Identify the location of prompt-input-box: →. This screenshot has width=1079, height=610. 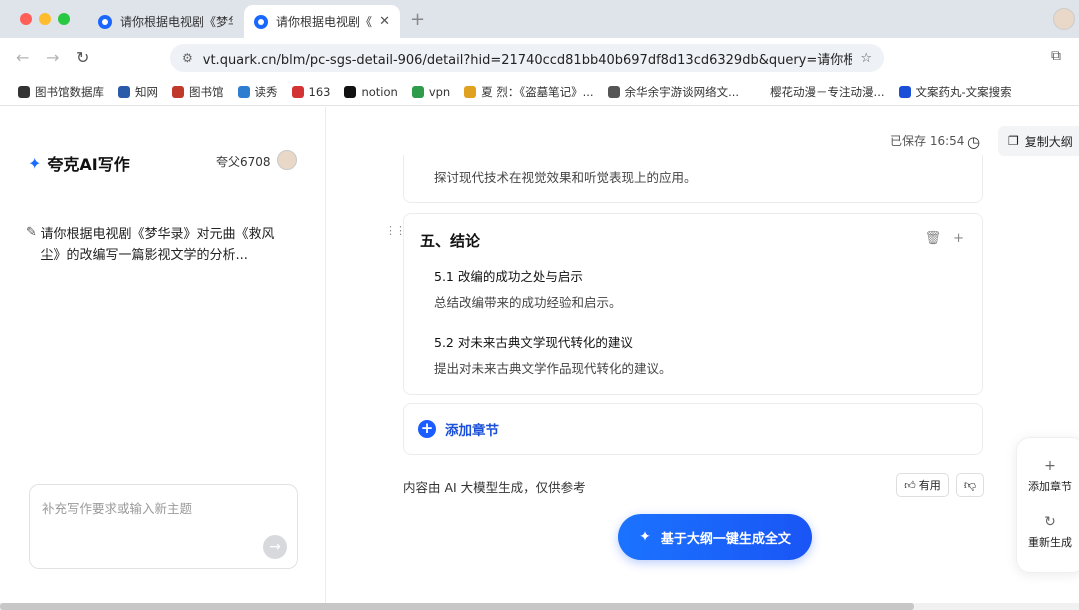
(163, 526).